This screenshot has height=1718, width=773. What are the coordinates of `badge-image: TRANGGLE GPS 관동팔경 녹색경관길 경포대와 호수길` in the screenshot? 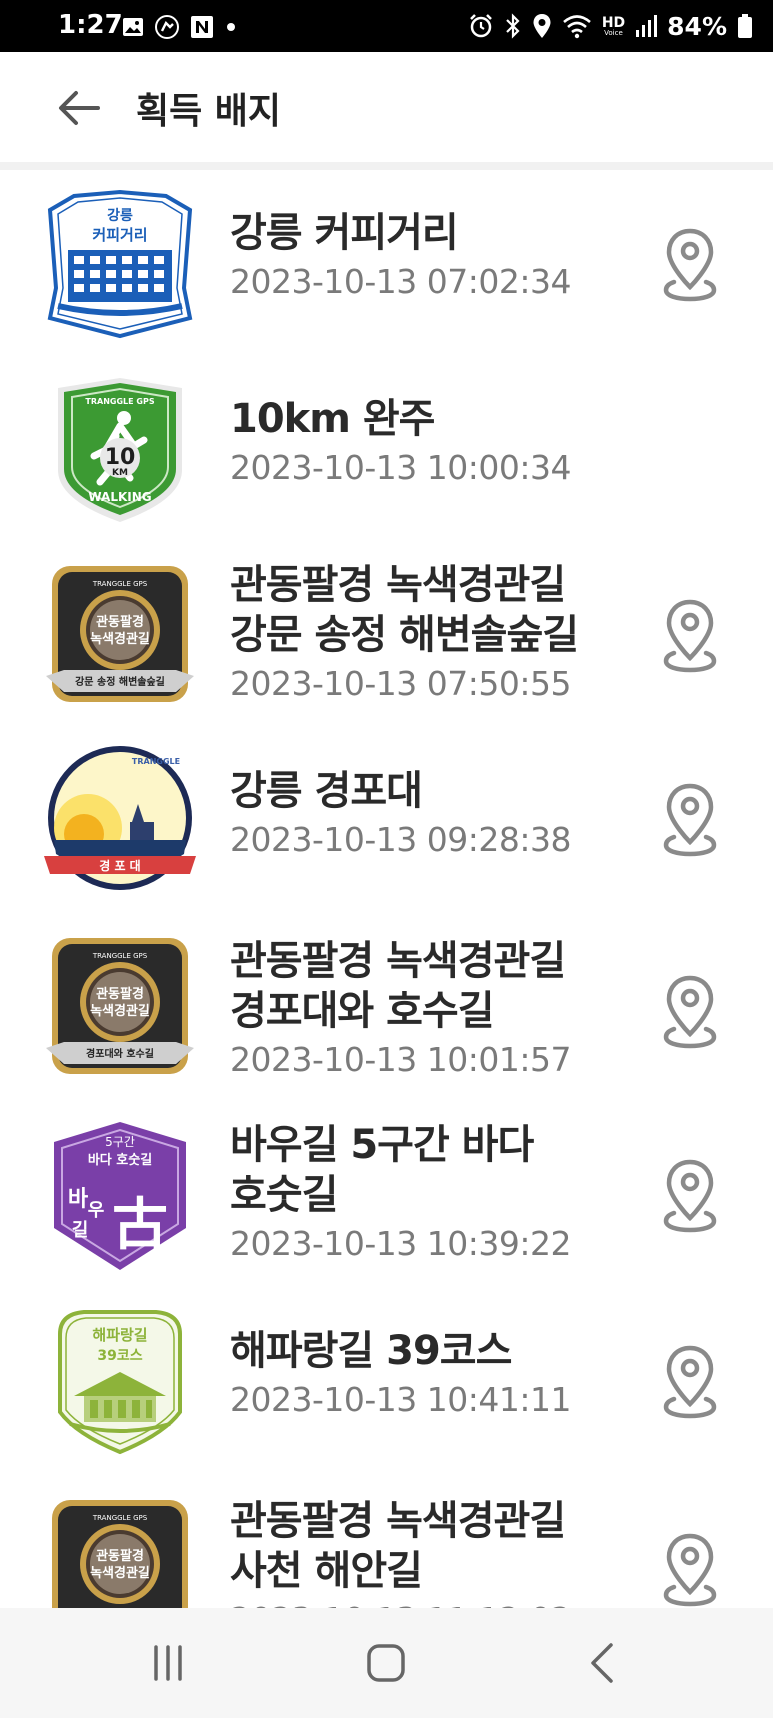 It's located at (120, 1008).